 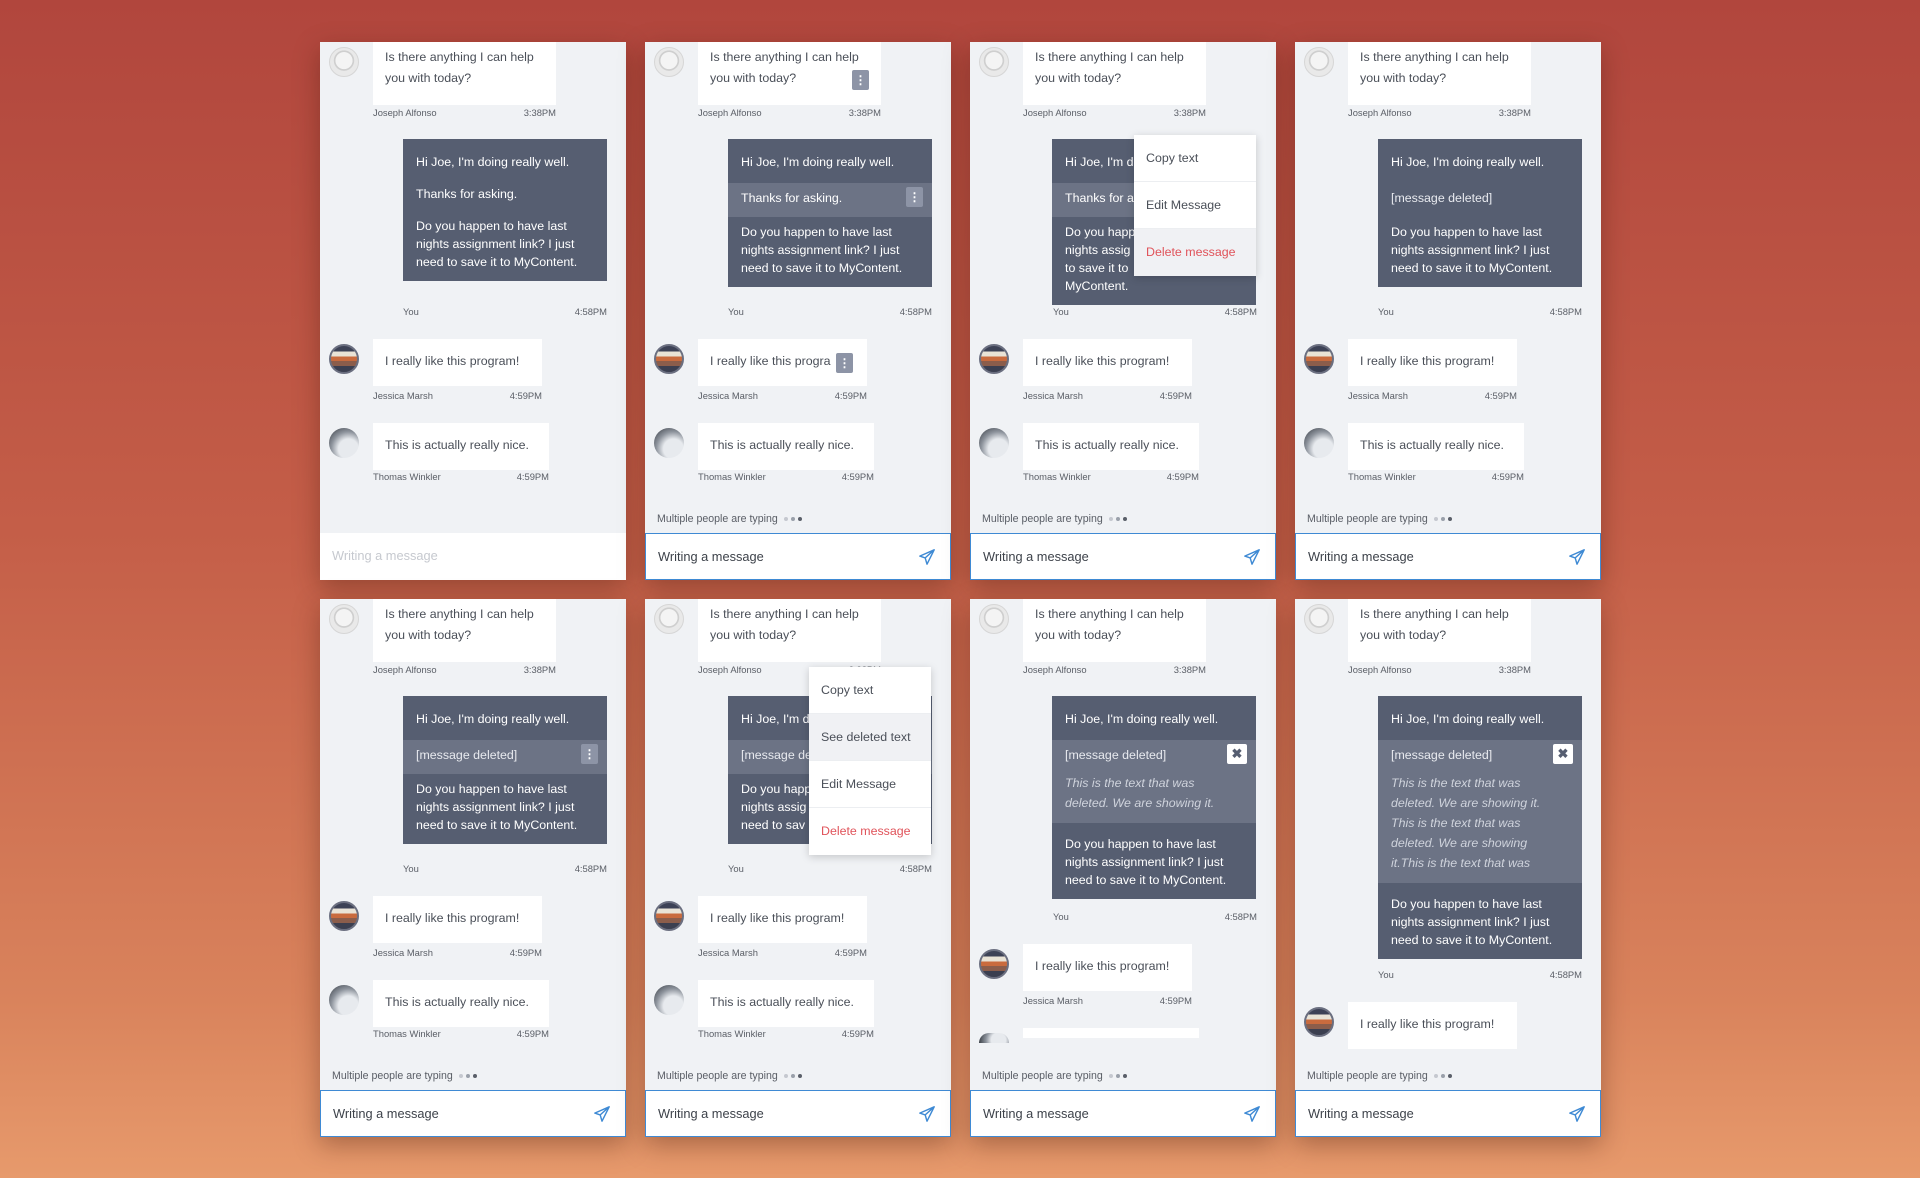 I want to click on message-text: Thanks for asking., so click(x=792, y=198).